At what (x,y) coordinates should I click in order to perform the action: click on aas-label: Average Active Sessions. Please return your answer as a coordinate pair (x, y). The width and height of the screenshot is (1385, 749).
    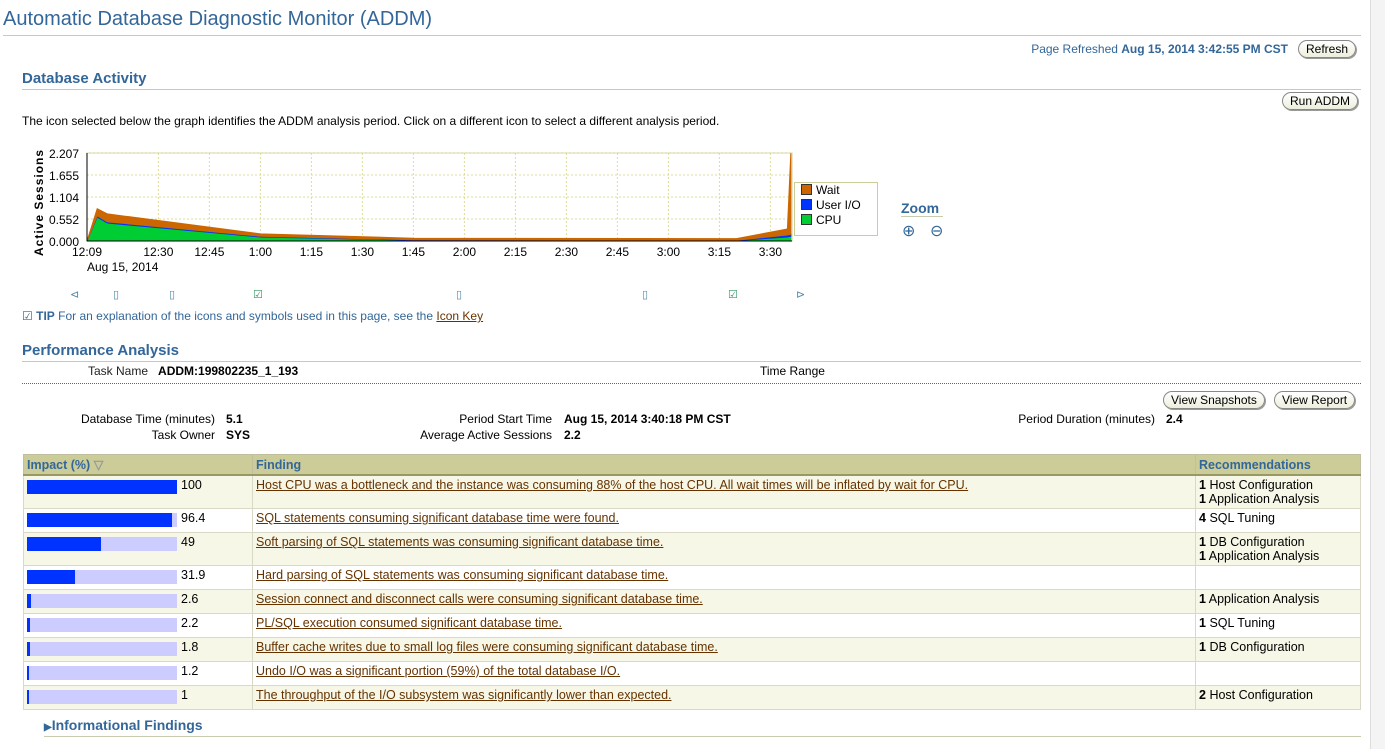
    Looking at the image, I should click on (486, 435).